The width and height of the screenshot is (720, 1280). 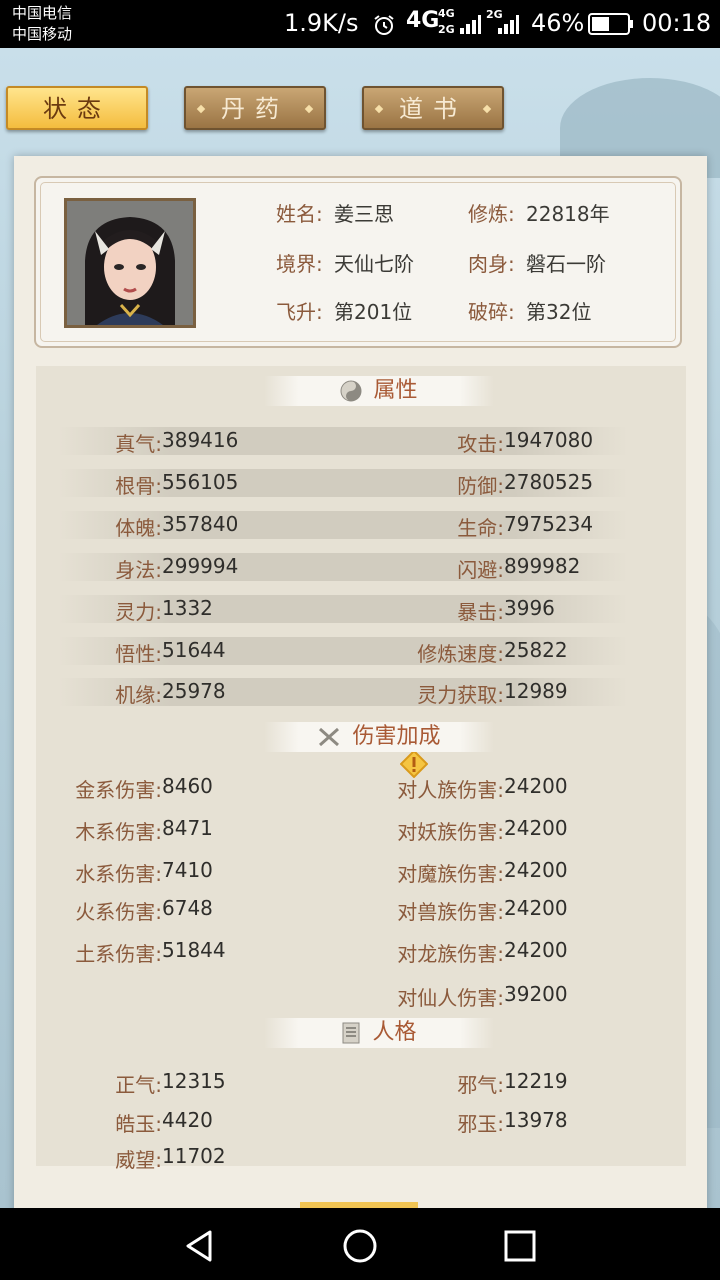 I want to click on attributes-right-value: 2780525, so click(x=549, y=482).